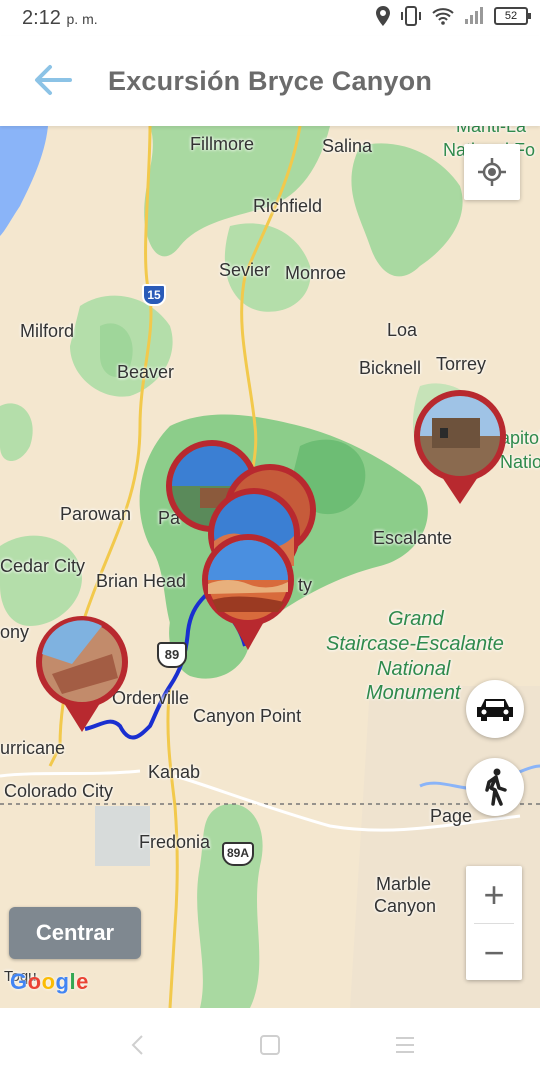 The height and width of the screenshot is (1080, 540). What do you see at coordinates (43, 566) in the screenshot?
I see `place-cedar-city: Cedar City` at bounding box center [43, 566].